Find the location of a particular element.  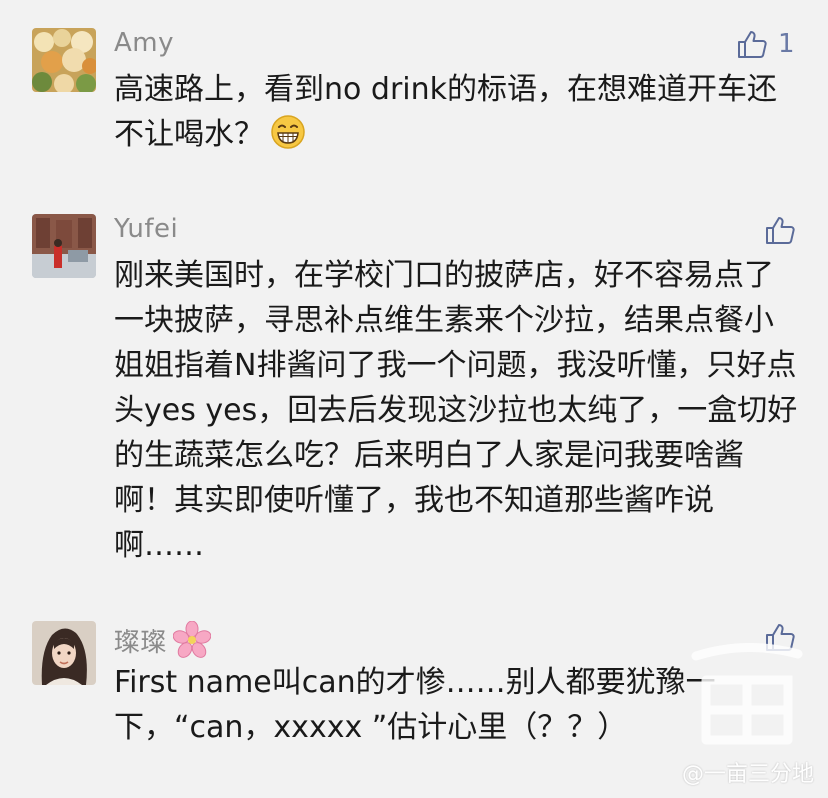

watermark-text: @一亩三分地 is located at coordinates (747, 774).